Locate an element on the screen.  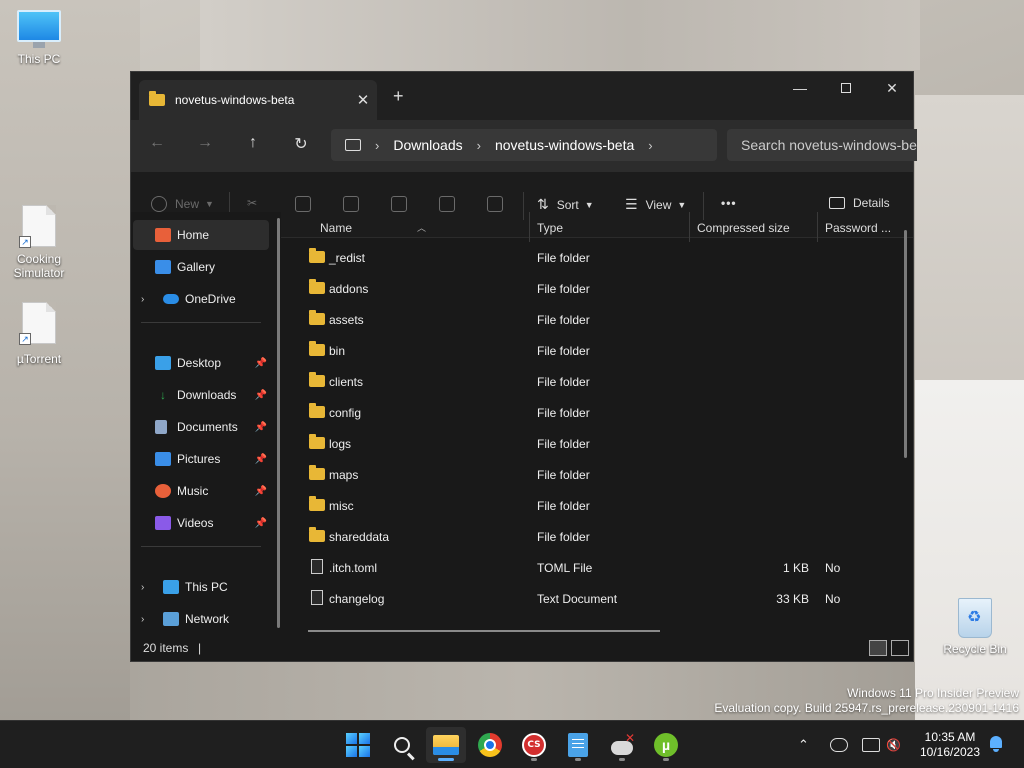
file-row: misc File folder is located at coordinates (601, 505).